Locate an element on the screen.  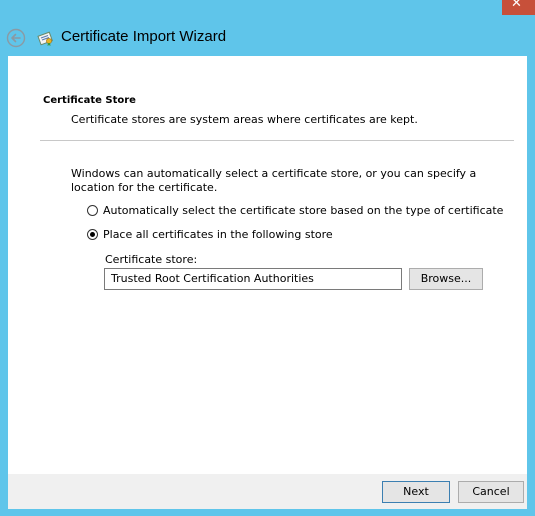
certificate-store-field: Trusted Root Certification Authorities is located at coordinates (253, 279).